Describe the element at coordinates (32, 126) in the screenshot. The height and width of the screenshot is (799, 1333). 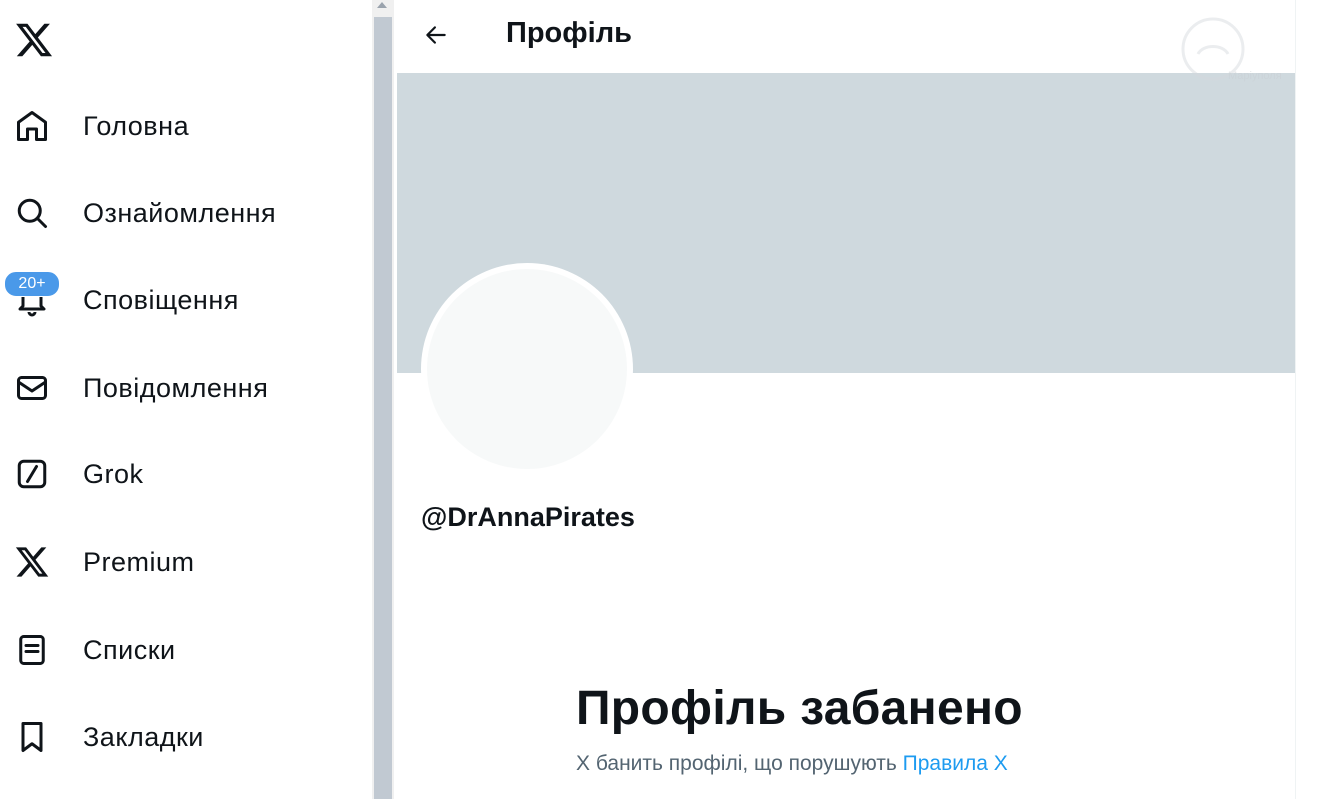
I see `home-icon` at that location.